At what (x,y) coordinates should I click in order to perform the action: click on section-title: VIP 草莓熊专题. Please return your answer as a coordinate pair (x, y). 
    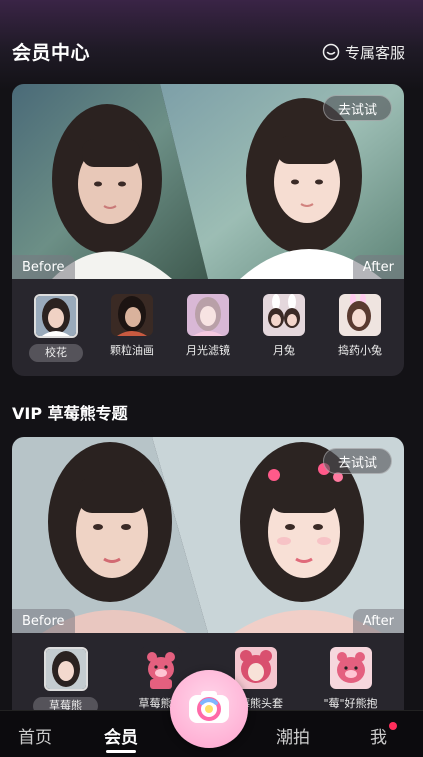
    Looking at the image, I should click on (70, 413).